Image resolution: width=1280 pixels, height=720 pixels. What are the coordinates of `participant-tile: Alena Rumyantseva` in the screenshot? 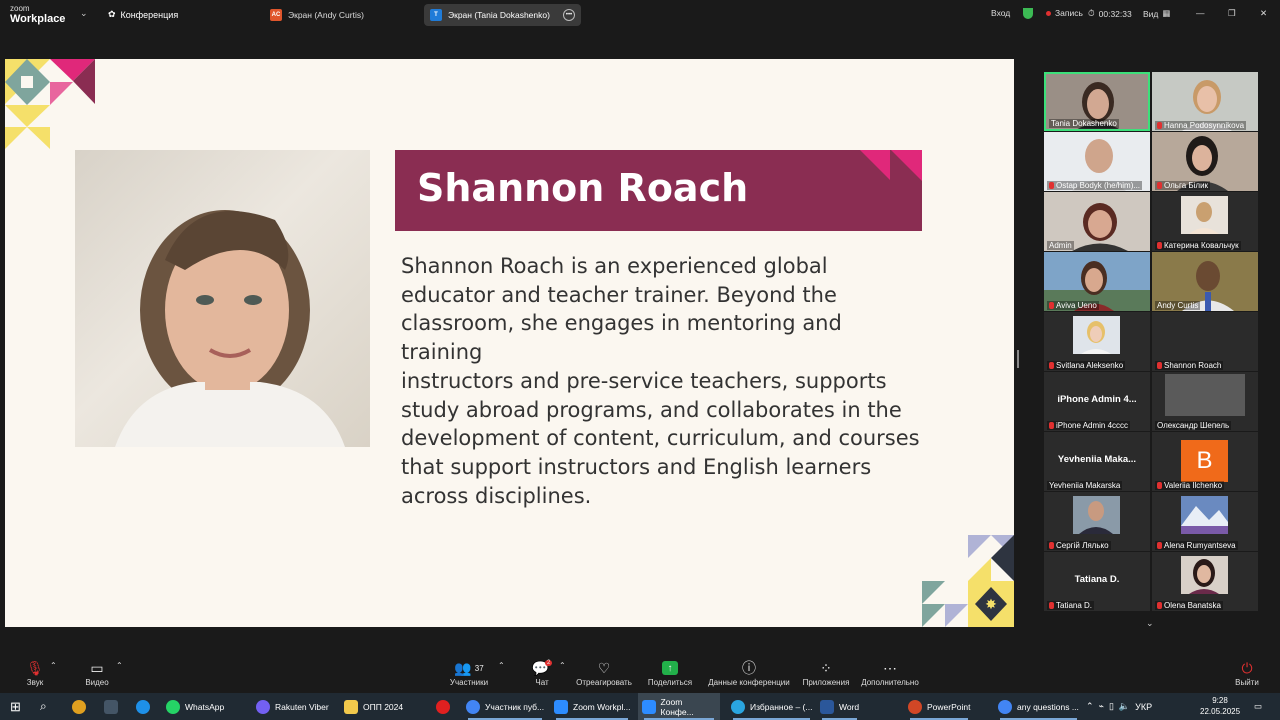 It's located at (1205, 521).